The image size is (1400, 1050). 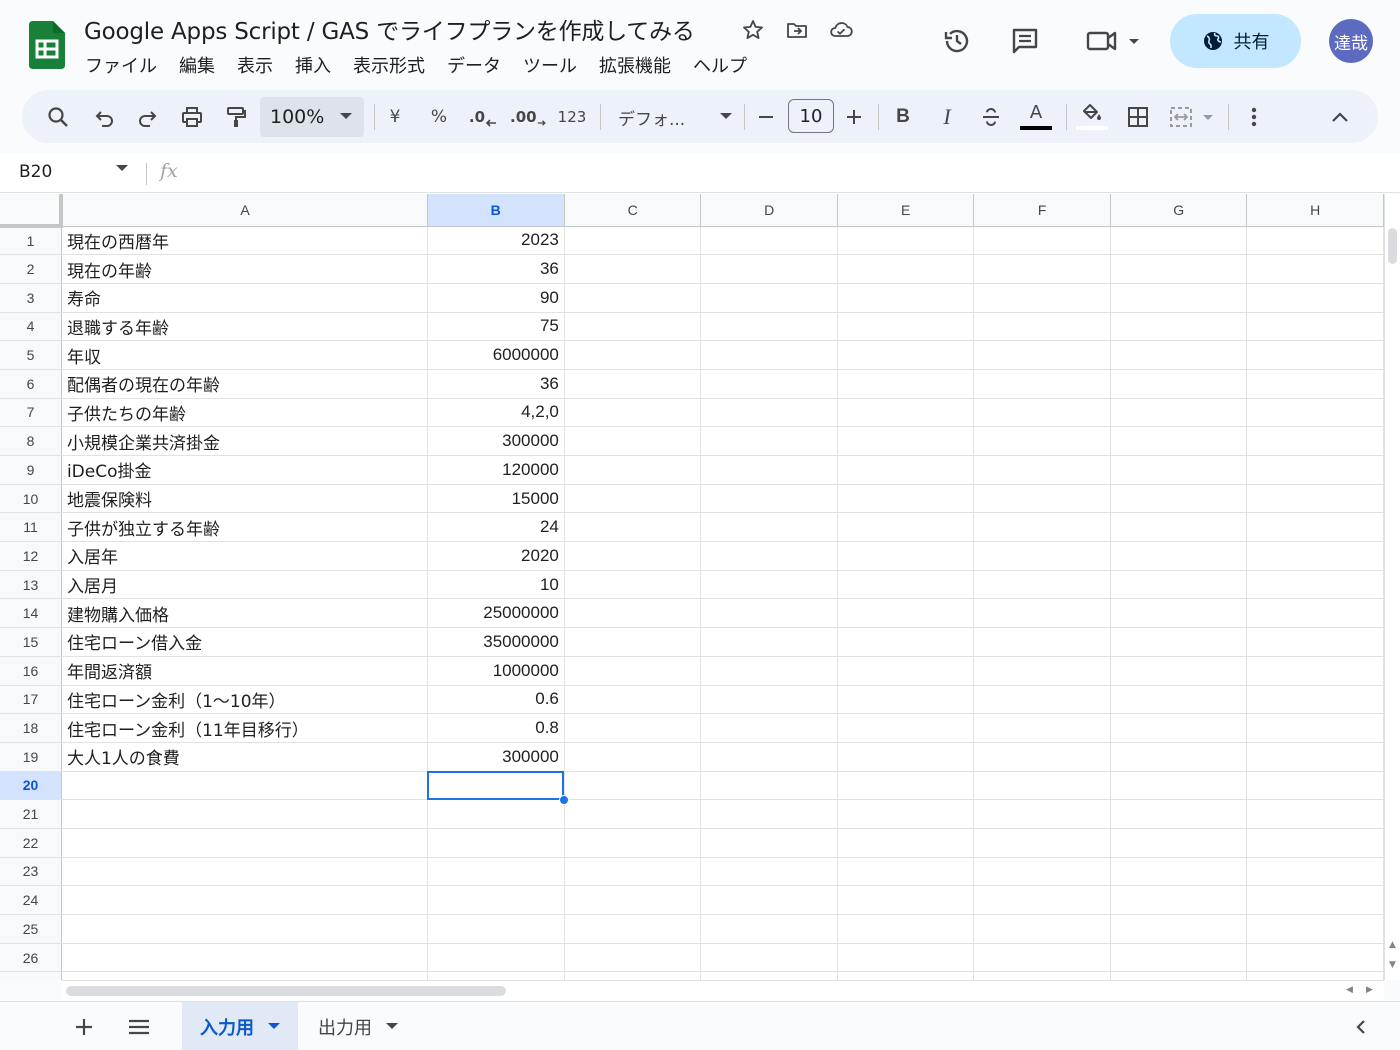 I want to click on scroll-down-arrow-icon: ▼, so click(x=1392, y=965).